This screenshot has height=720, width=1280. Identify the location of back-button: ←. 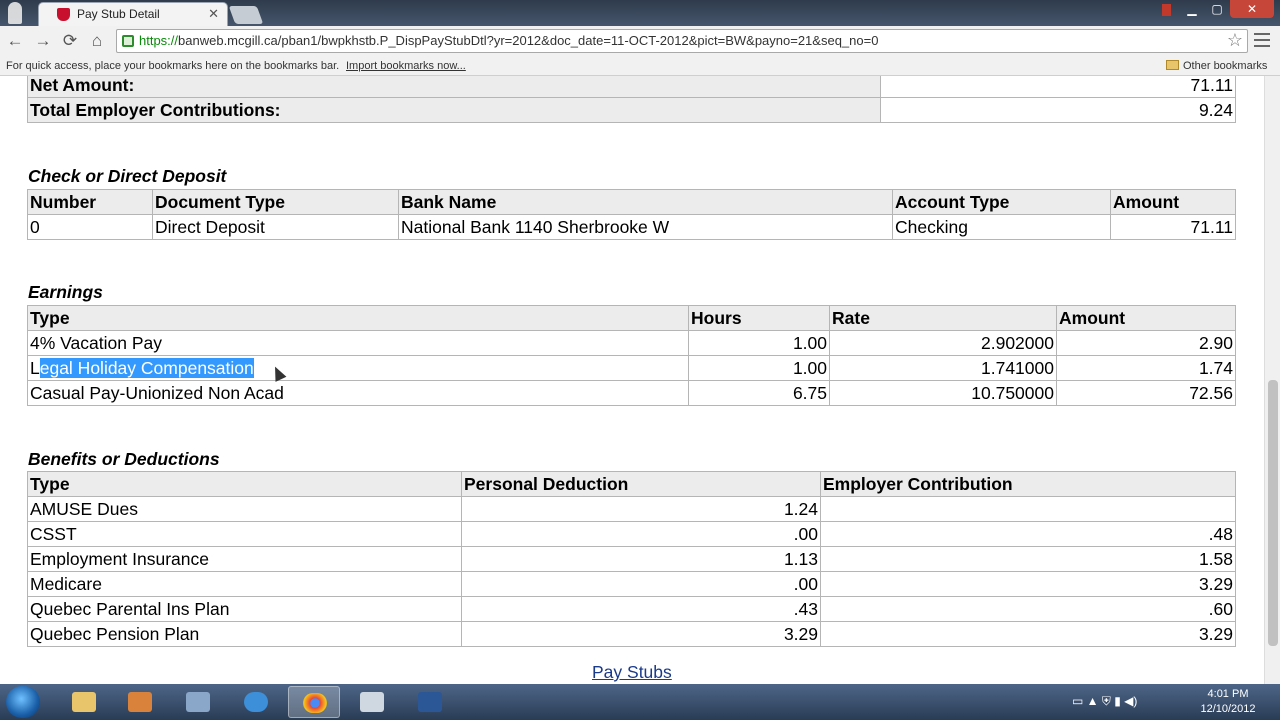
(15, 41).